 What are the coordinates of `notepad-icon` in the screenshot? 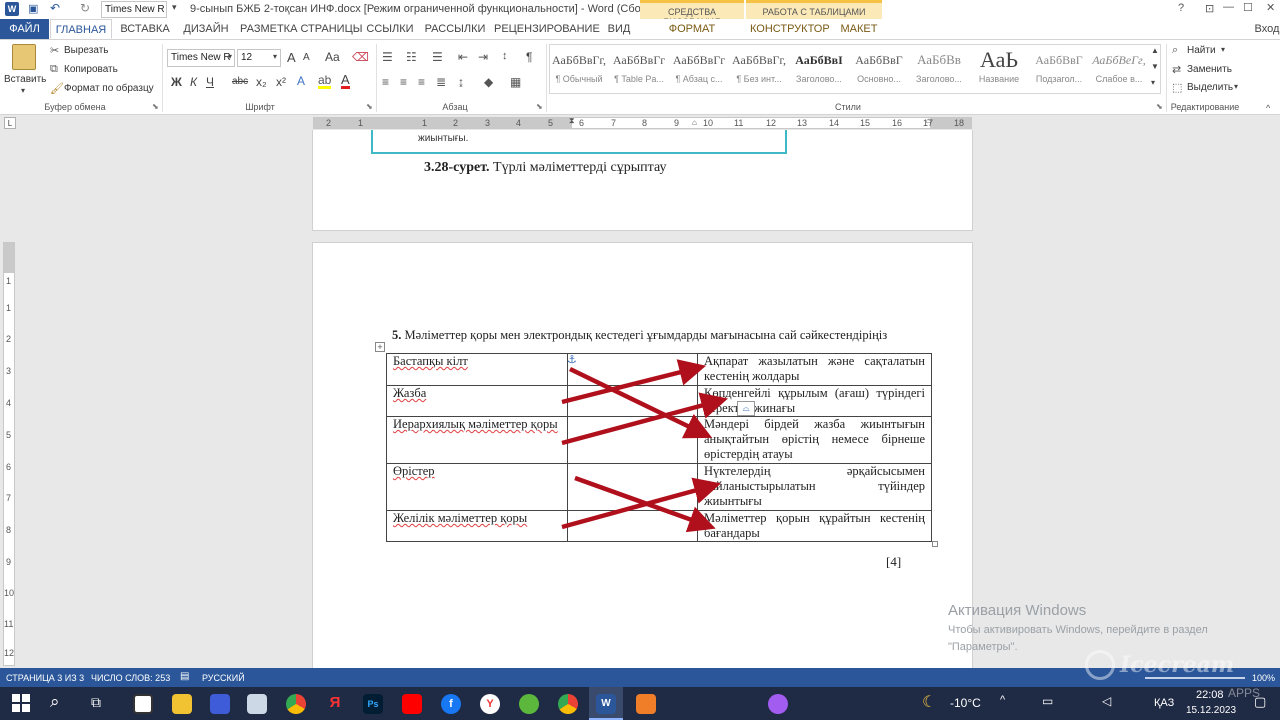 It's located at (257, 704).